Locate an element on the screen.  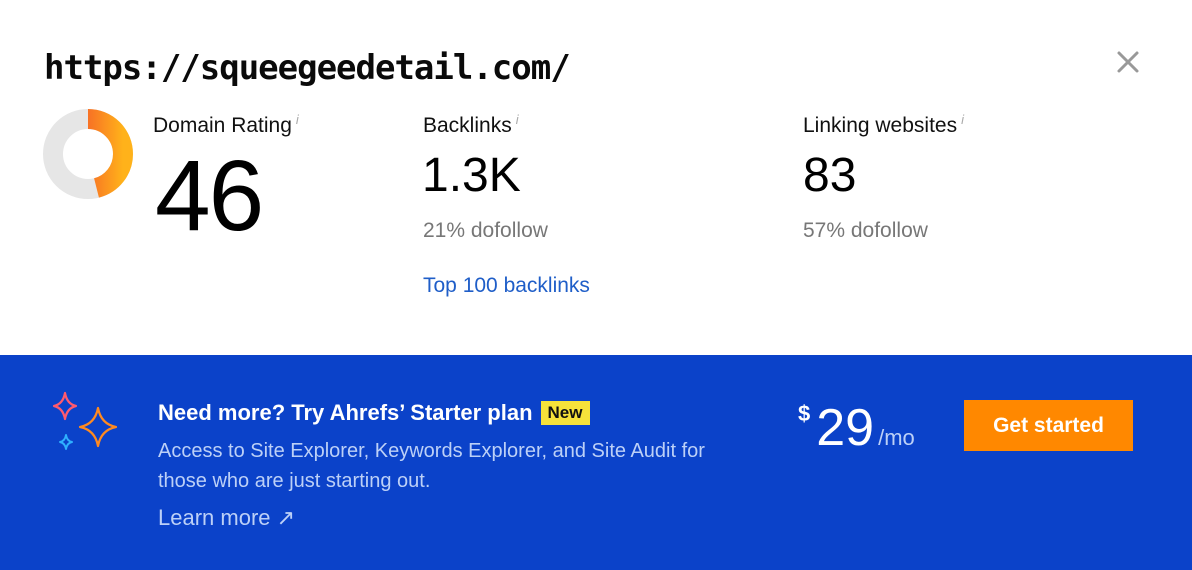
price: $29/mo is located at coordinates (856, 428).